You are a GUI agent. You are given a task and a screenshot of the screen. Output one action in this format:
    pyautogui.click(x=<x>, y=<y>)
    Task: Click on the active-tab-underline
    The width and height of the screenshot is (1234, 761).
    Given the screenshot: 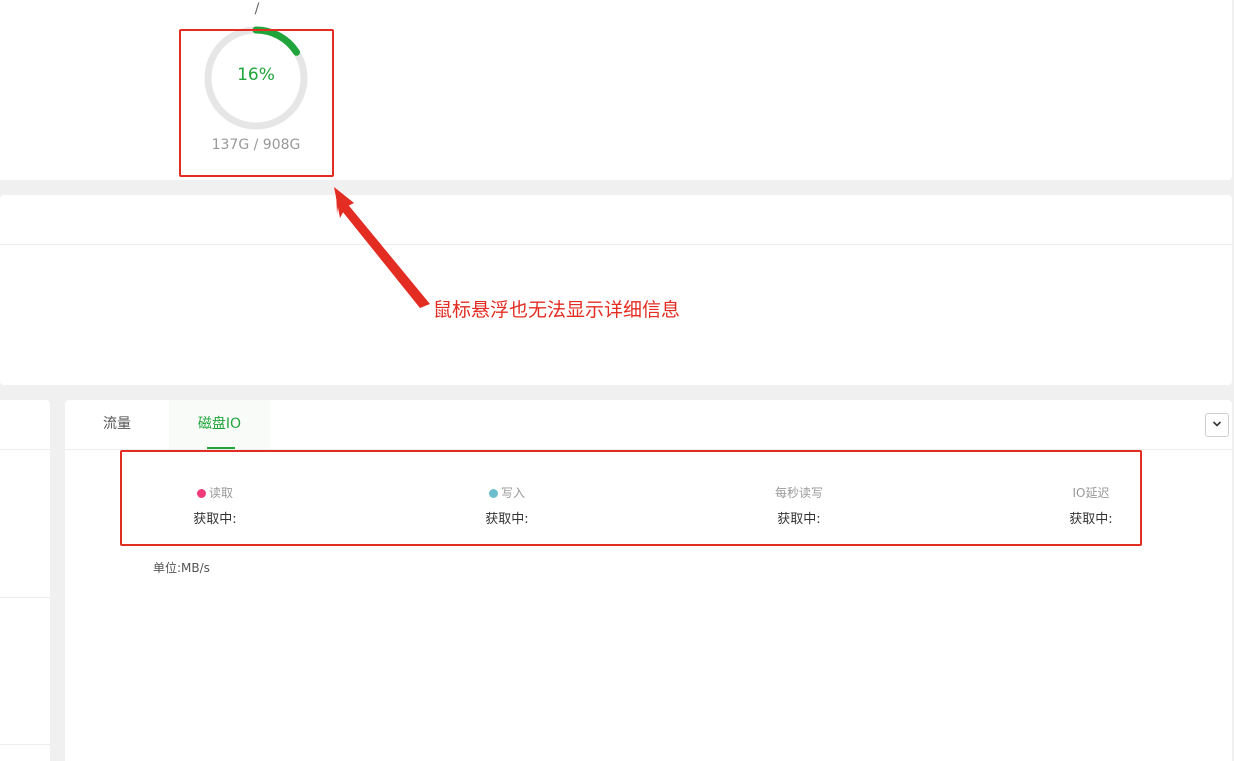 What is the action you would take?
    pyautogui.click(x=221, y=448)
    